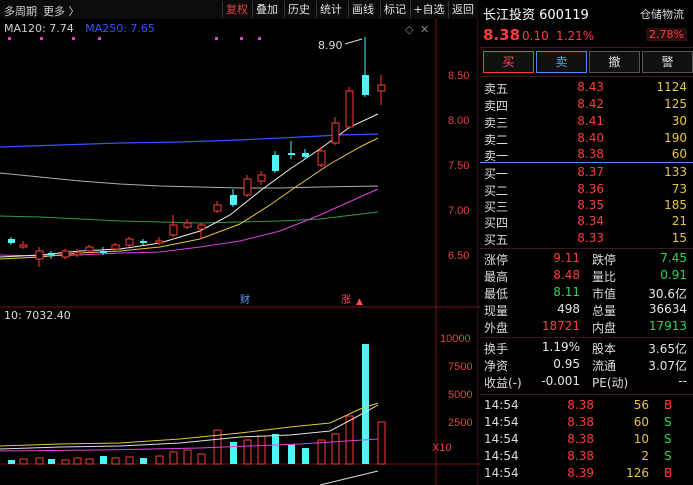 This screenshot has width=693, height=485. What do you see at coordinates (667, 294) in the screenshot?
I see `stat-value: 30.6亿` at bounding box center [667, 294].